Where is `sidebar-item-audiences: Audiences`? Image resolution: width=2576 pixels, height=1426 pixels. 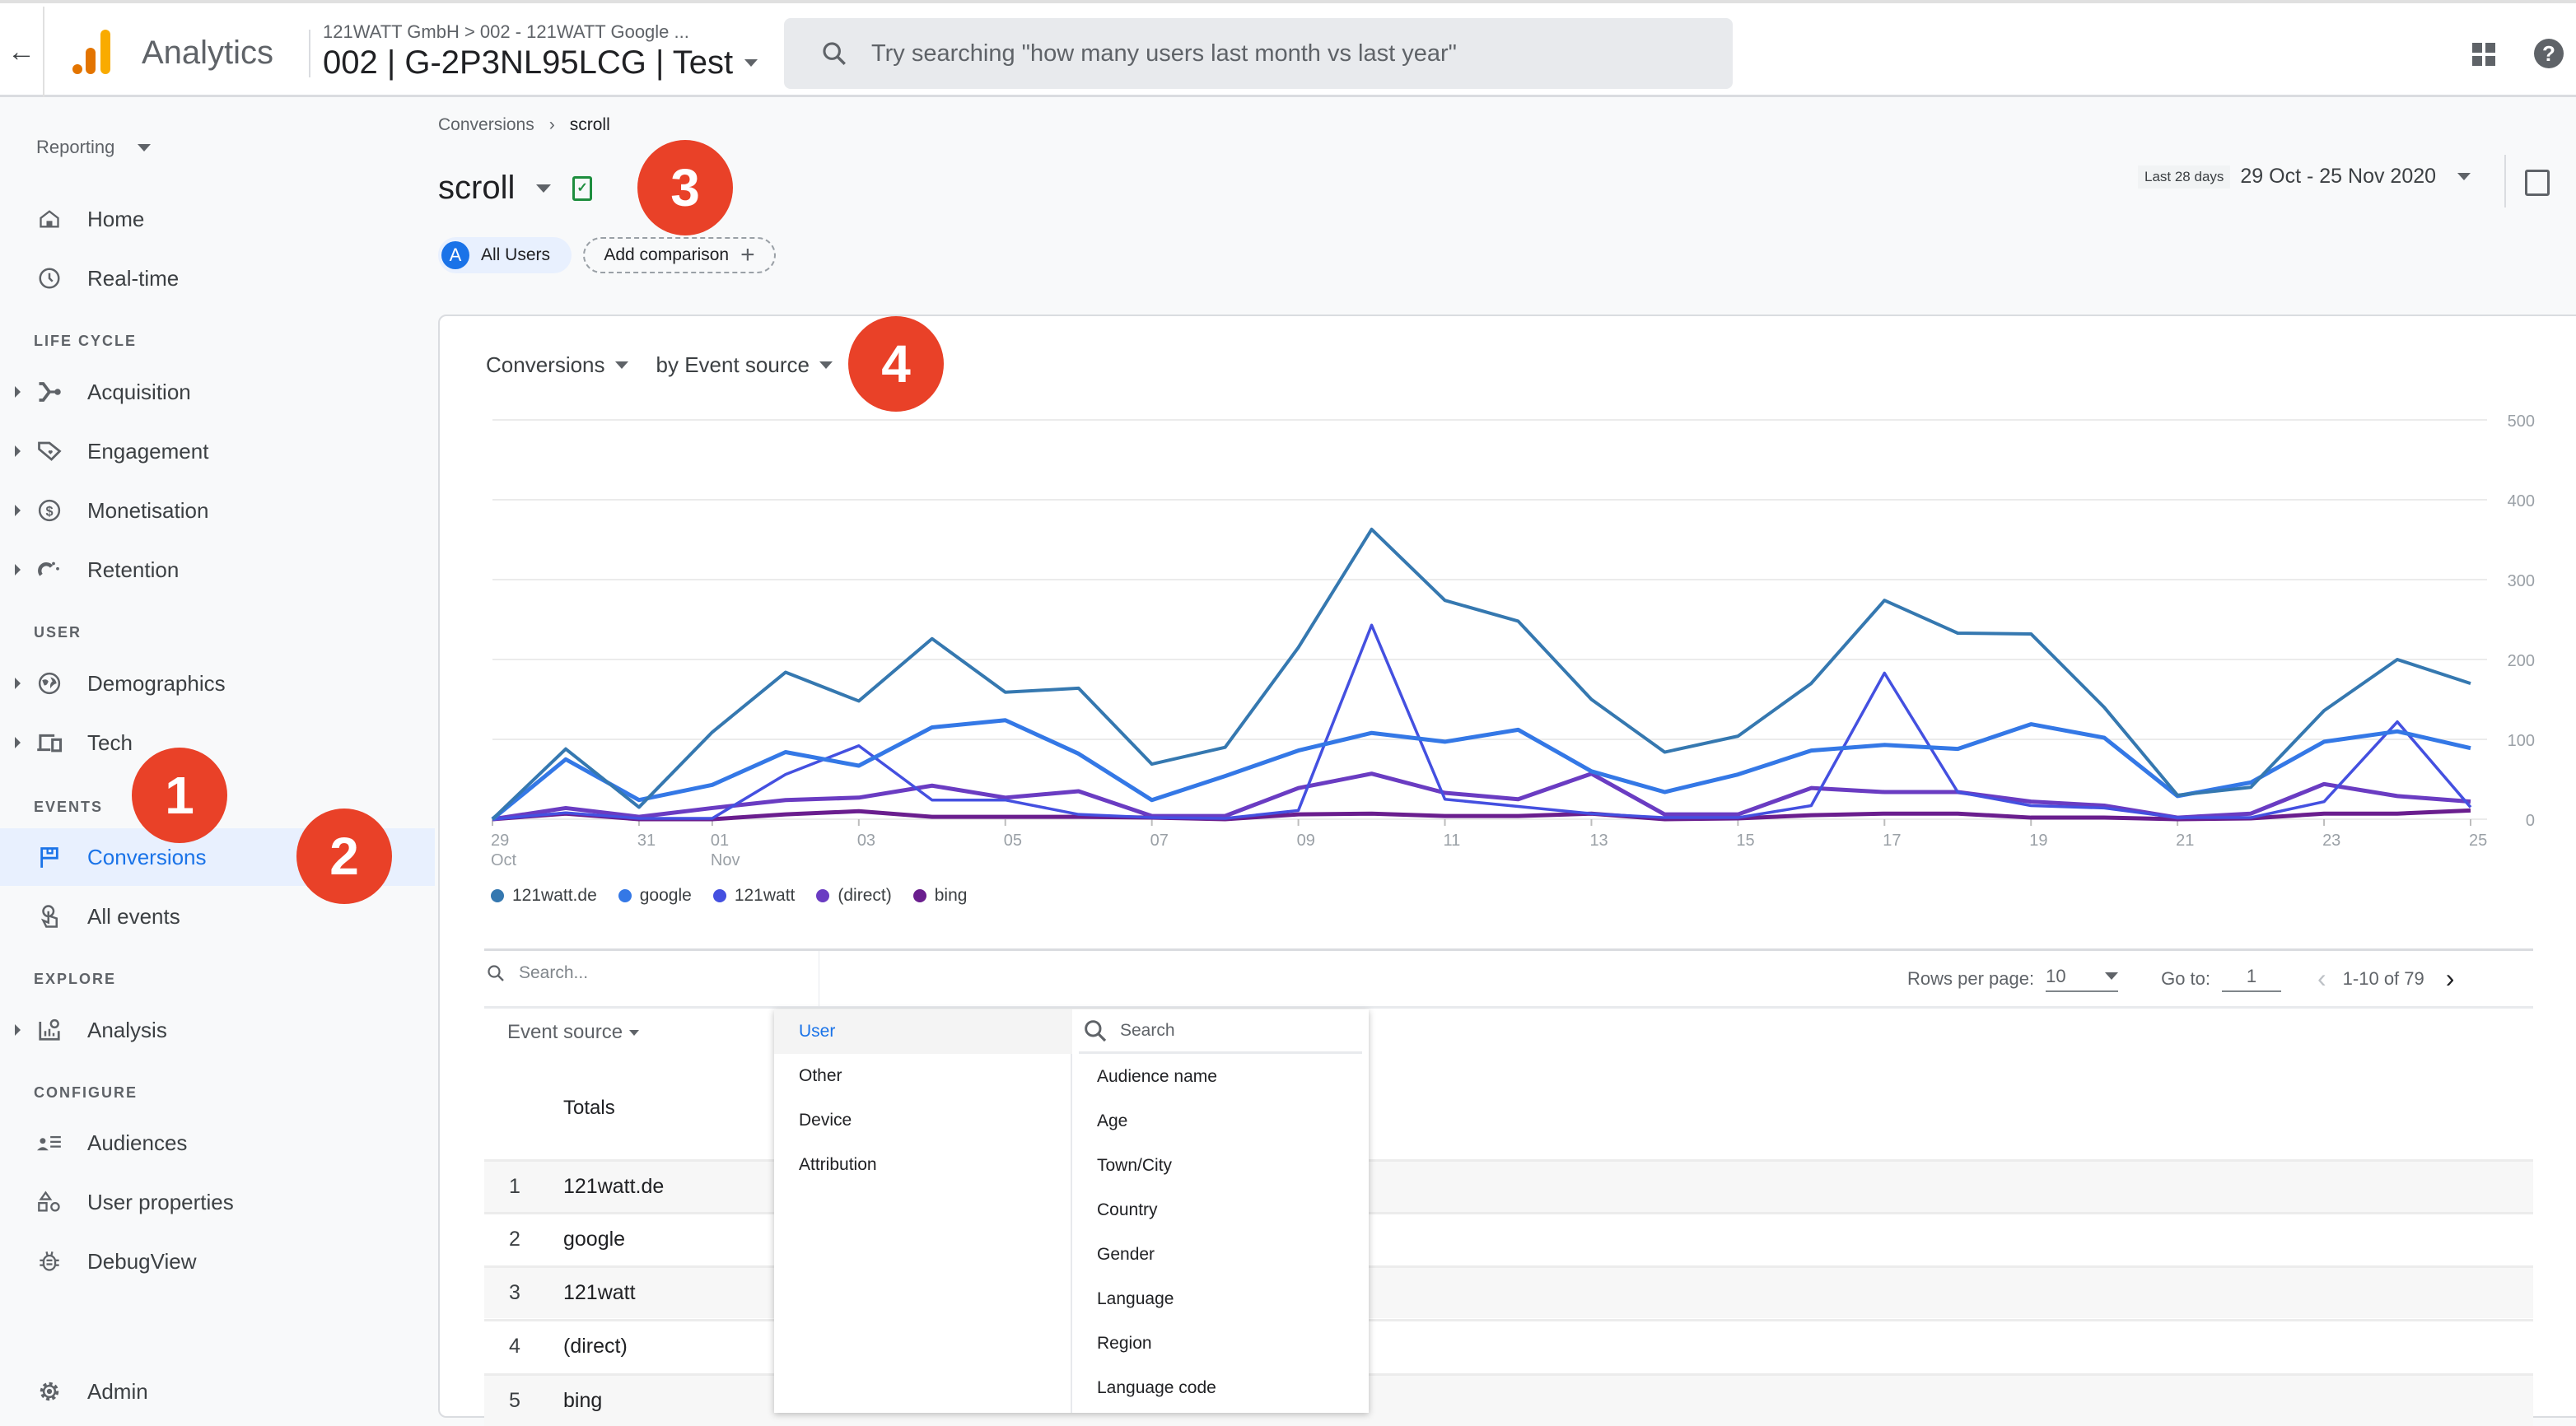
sidebar-item-audiences: Audiences is located at coordinates (217, 1143).